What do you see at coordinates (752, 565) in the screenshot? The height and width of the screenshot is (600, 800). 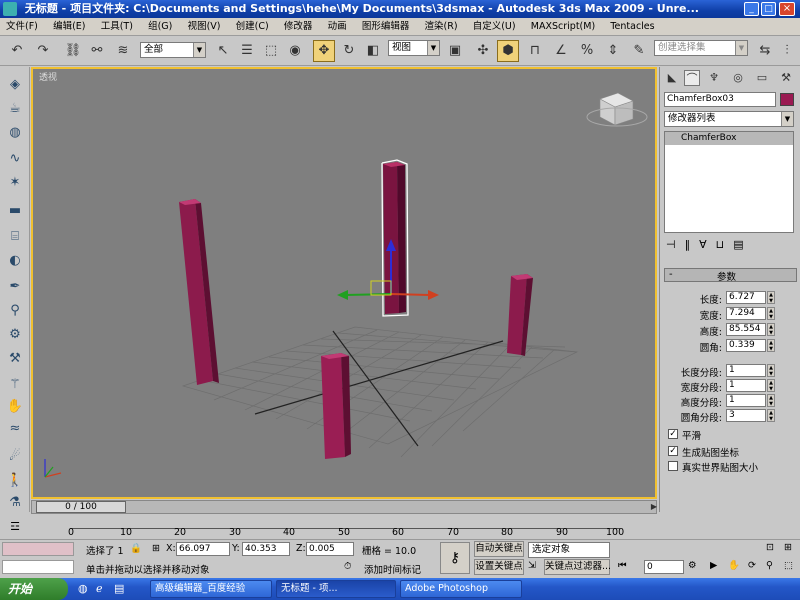 I see `orbit-icon: ⟳` at bounding box center [752, 565].